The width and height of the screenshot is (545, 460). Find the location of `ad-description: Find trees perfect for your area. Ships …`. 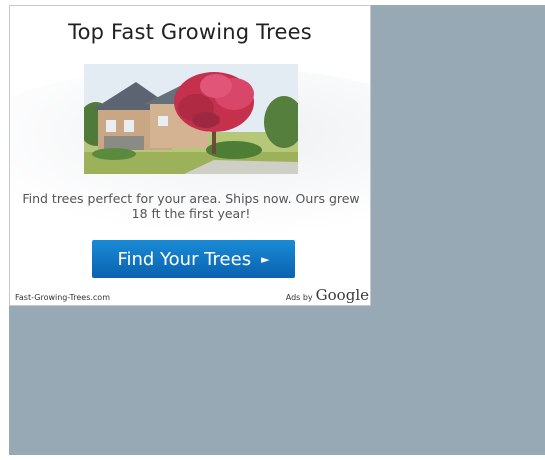

ad-description: Find trees perfect for your area. Ships … is located at coordinates (191, 206).